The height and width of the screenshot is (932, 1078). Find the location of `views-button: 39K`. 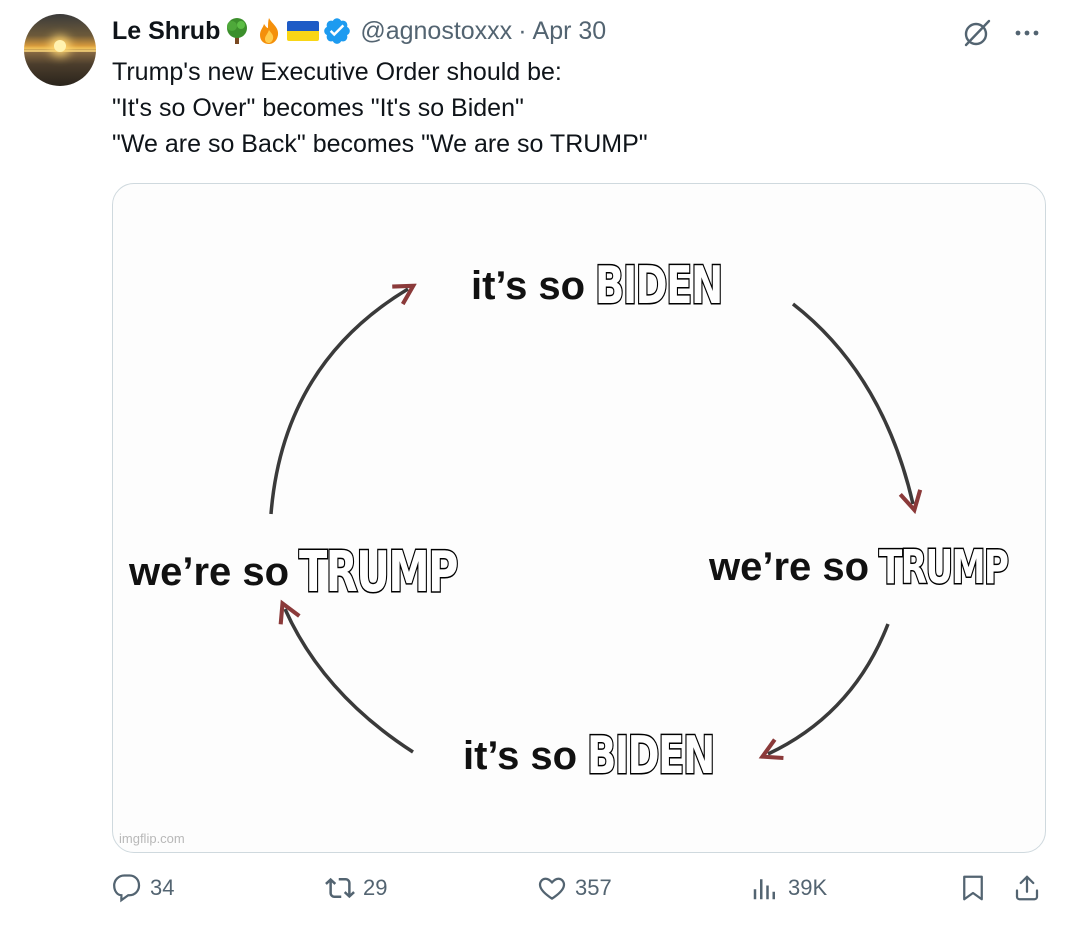

views-button: 39K is located at coordinates (788, 888).